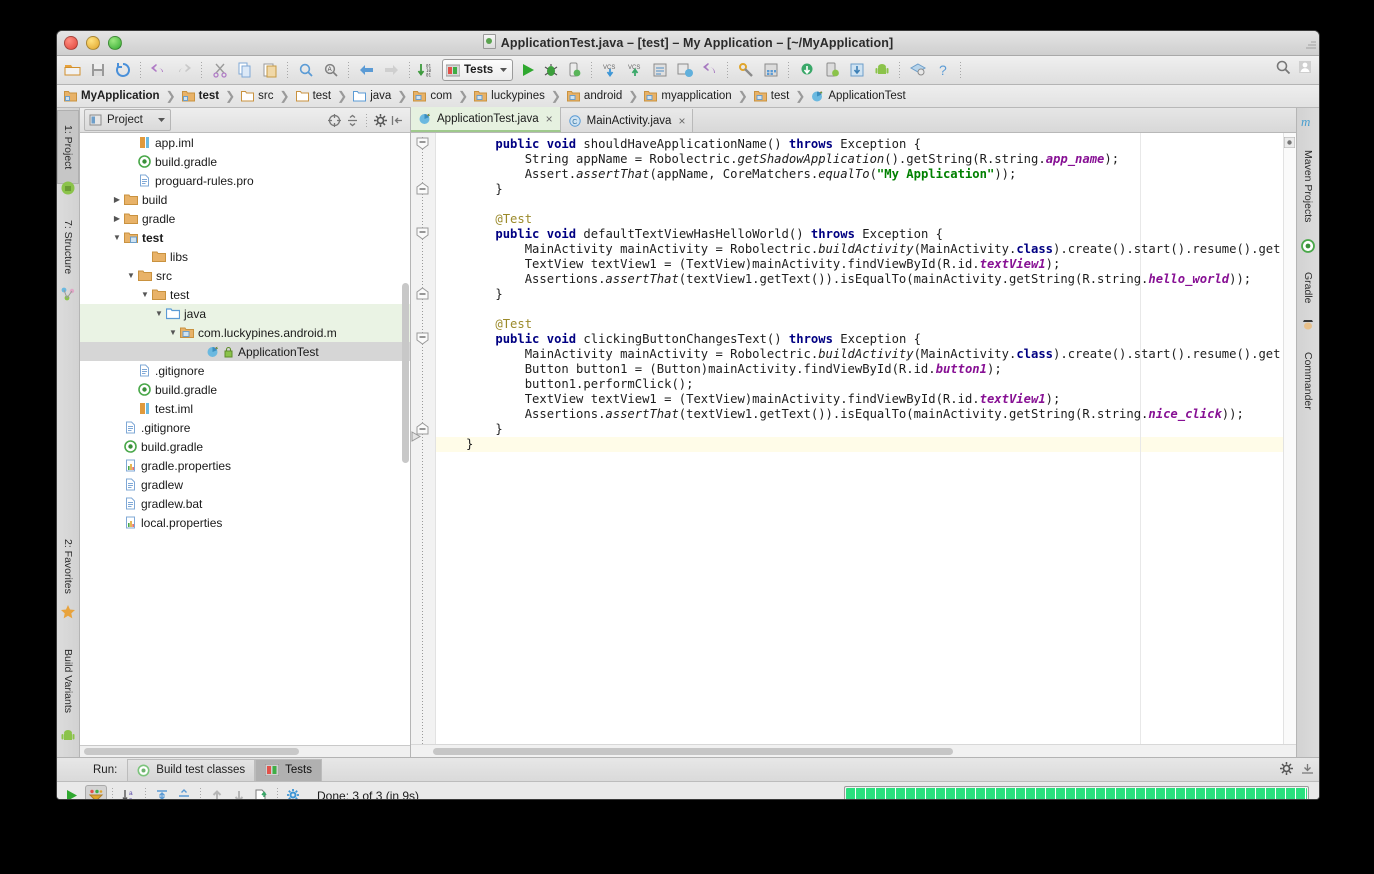 This screenshot has width=1374, height=874. I want to click on breadcrumb-item-1: test, so click(200, 96).